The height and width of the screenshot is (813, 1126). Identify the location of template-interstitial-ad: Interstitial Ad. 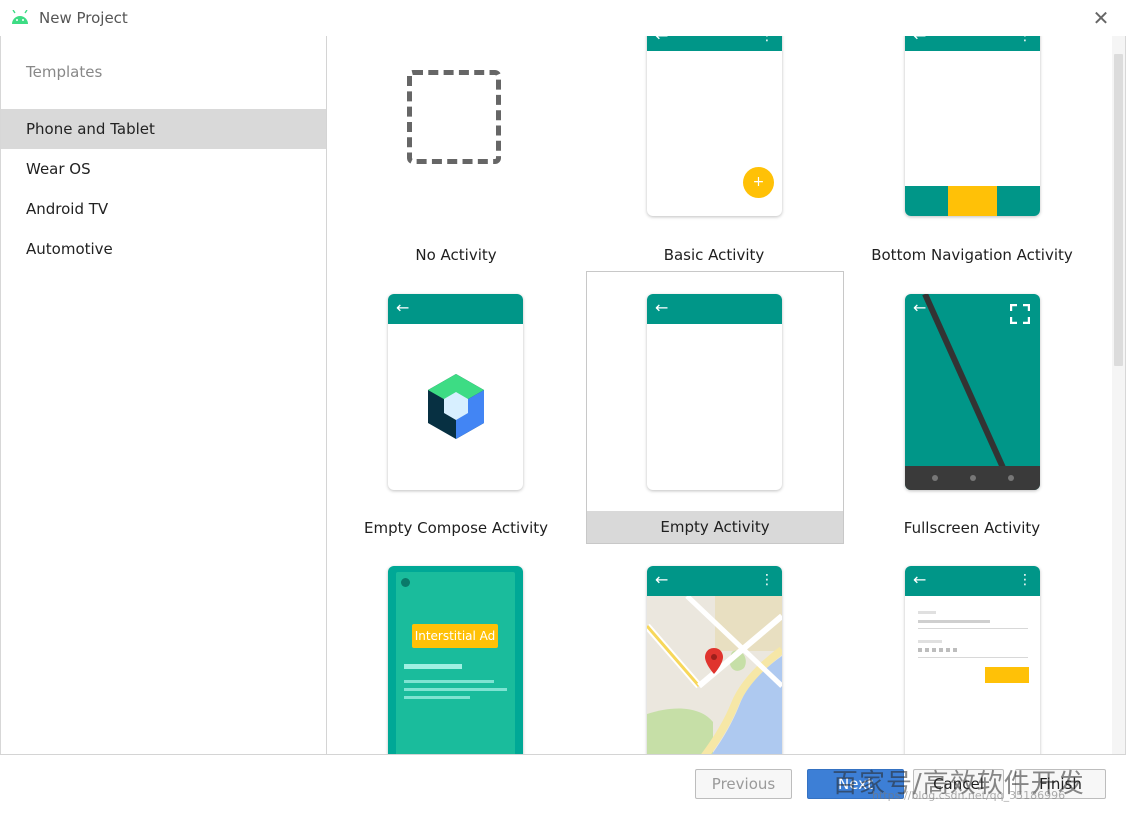
(456, 649).